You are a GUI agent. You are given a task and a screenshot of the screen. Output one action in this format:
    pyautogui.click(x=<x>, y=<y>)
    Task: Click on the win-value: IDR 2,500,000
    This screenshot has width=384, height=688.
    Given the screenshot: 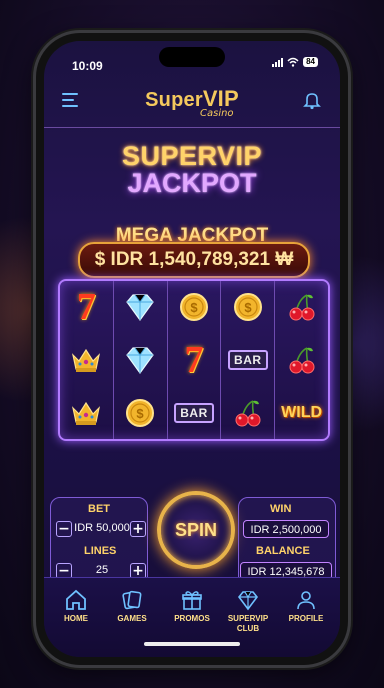 What is the action you would take?
    pyautogui.click(x=286, y=529)
    